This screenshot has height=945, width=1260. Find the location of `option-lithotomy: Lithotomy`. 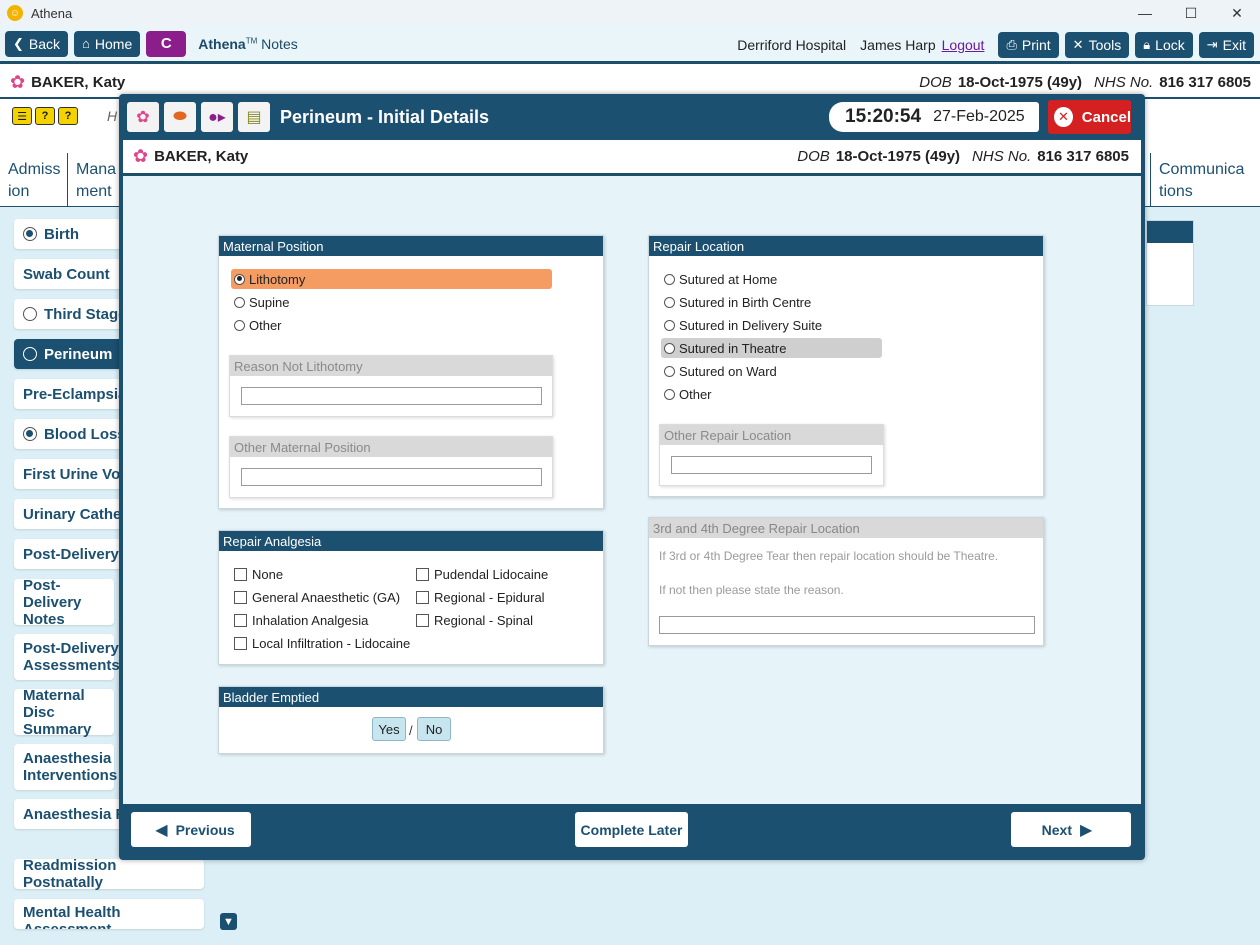

option-lithotomy: Lithotomy is located at coordinates (391, 279).